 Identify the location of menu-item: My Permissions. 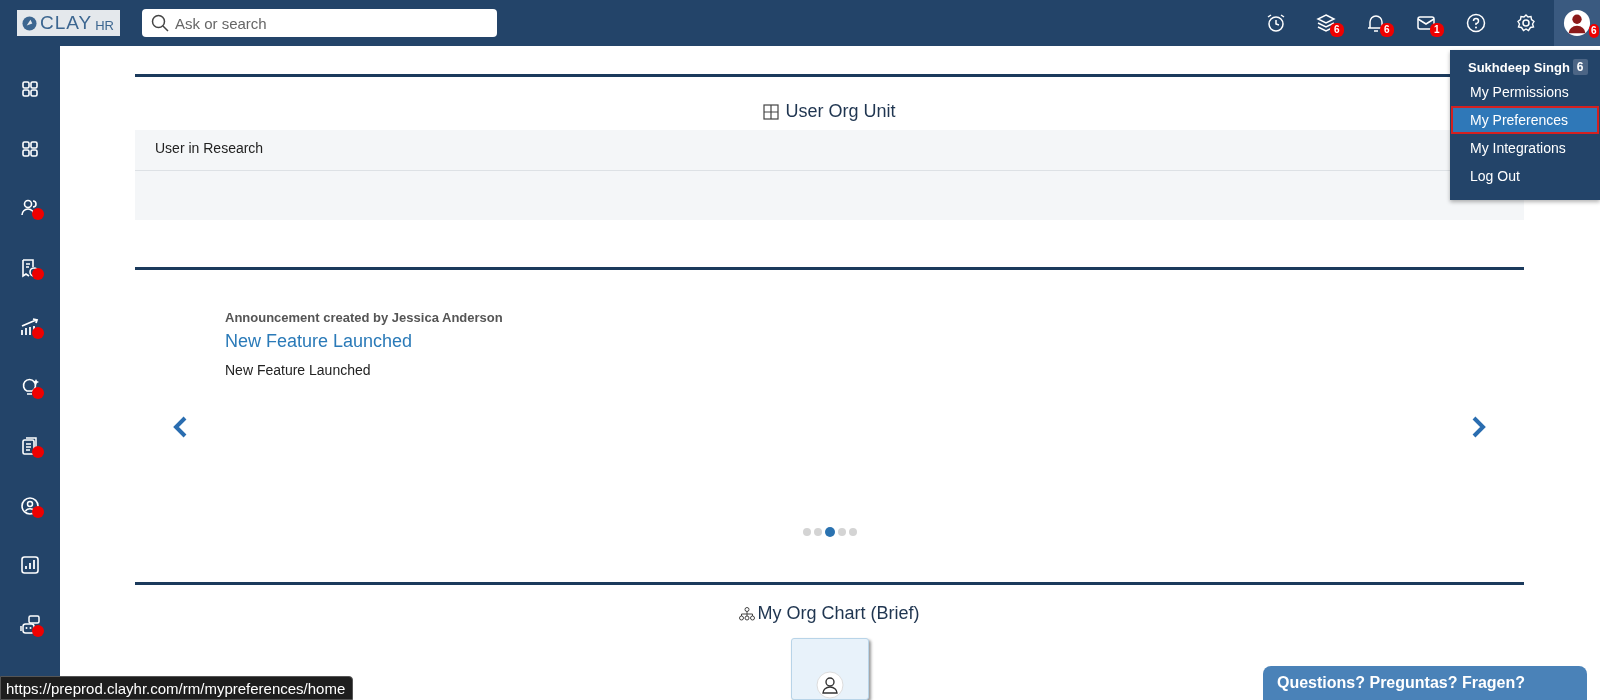
(1525, 92).